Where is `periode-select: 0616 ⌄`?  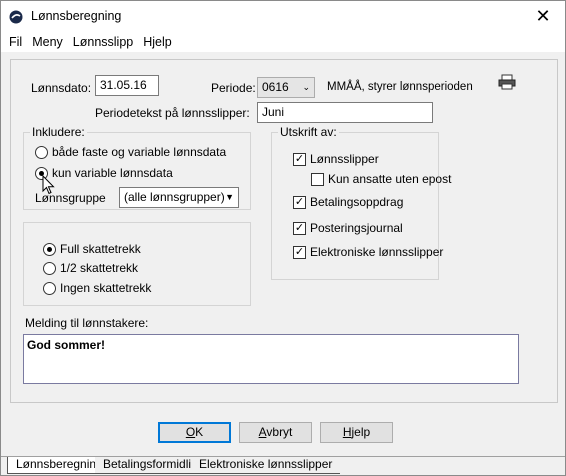
periode-select: 0616 ⌄ is located at coordinates (286, 87).